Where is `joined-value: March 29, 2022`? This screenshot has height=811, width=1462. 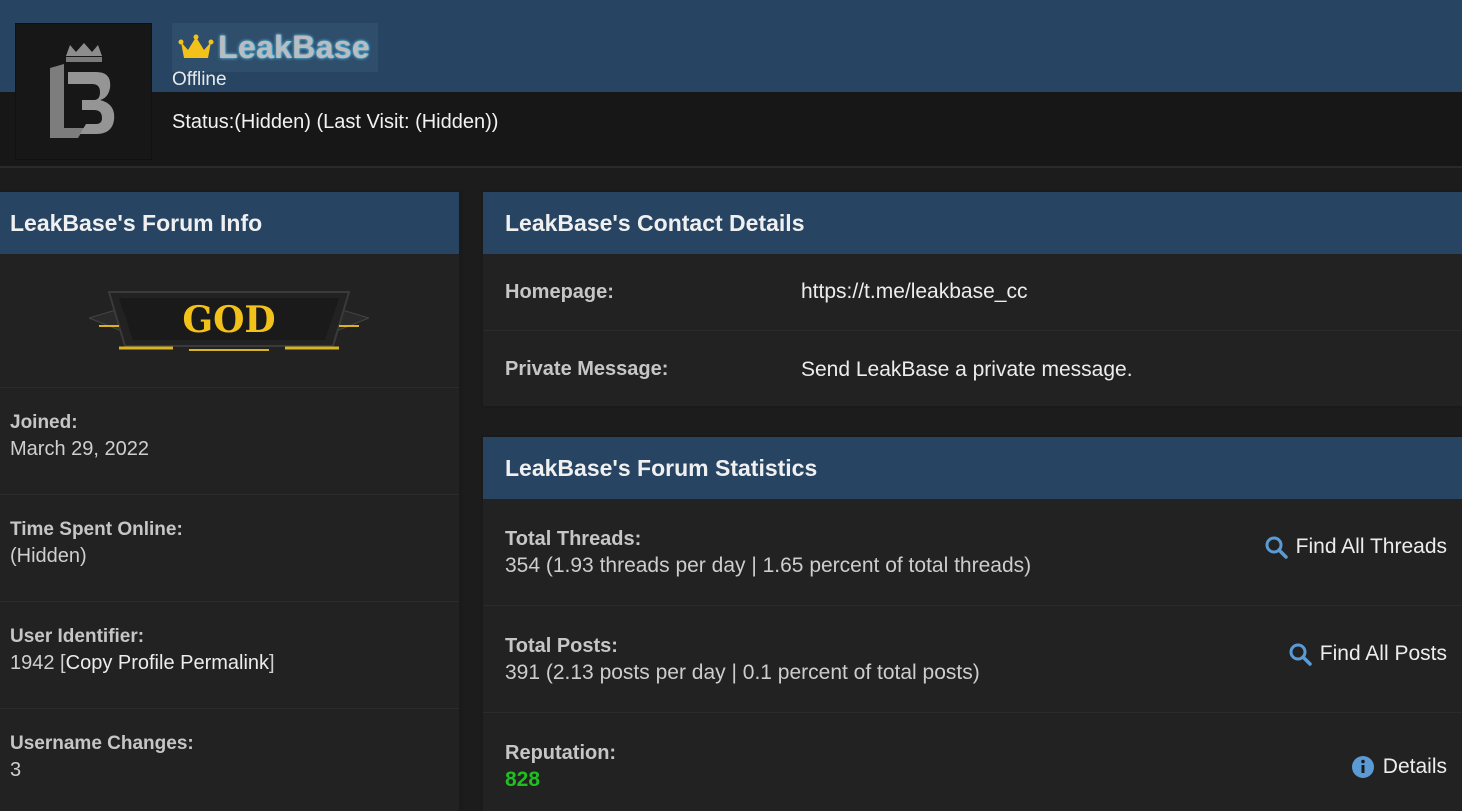
joined-value: March 29, 2022 is located at coordinates (79, 449).